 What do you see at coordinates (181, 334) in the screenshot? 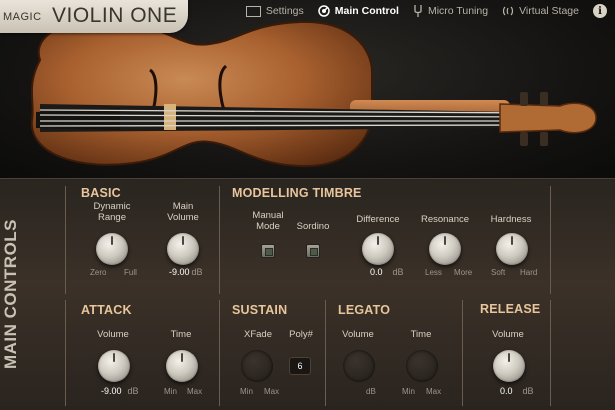
I see `attack-time-label: Time` at bounding box center [181, 334].